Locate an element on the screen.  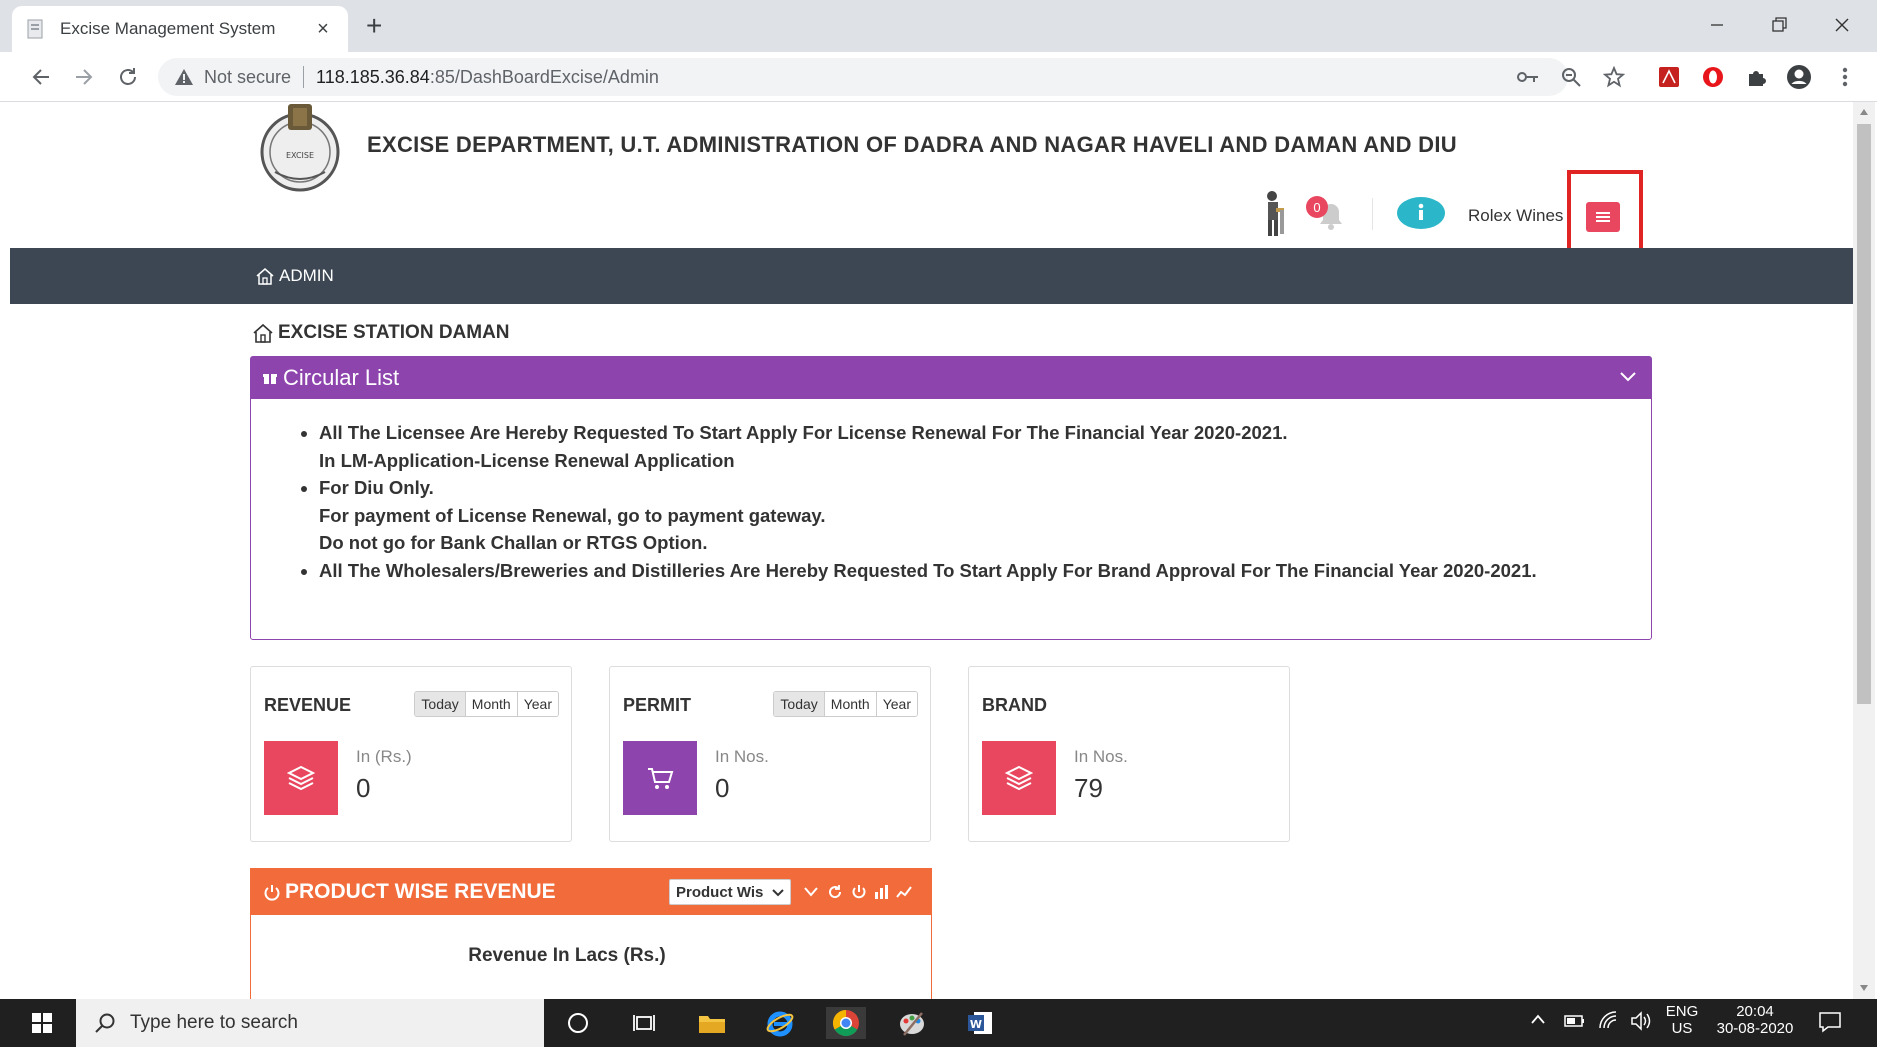
language-indicator: ENG US is located at coordinates (1682, 1020).